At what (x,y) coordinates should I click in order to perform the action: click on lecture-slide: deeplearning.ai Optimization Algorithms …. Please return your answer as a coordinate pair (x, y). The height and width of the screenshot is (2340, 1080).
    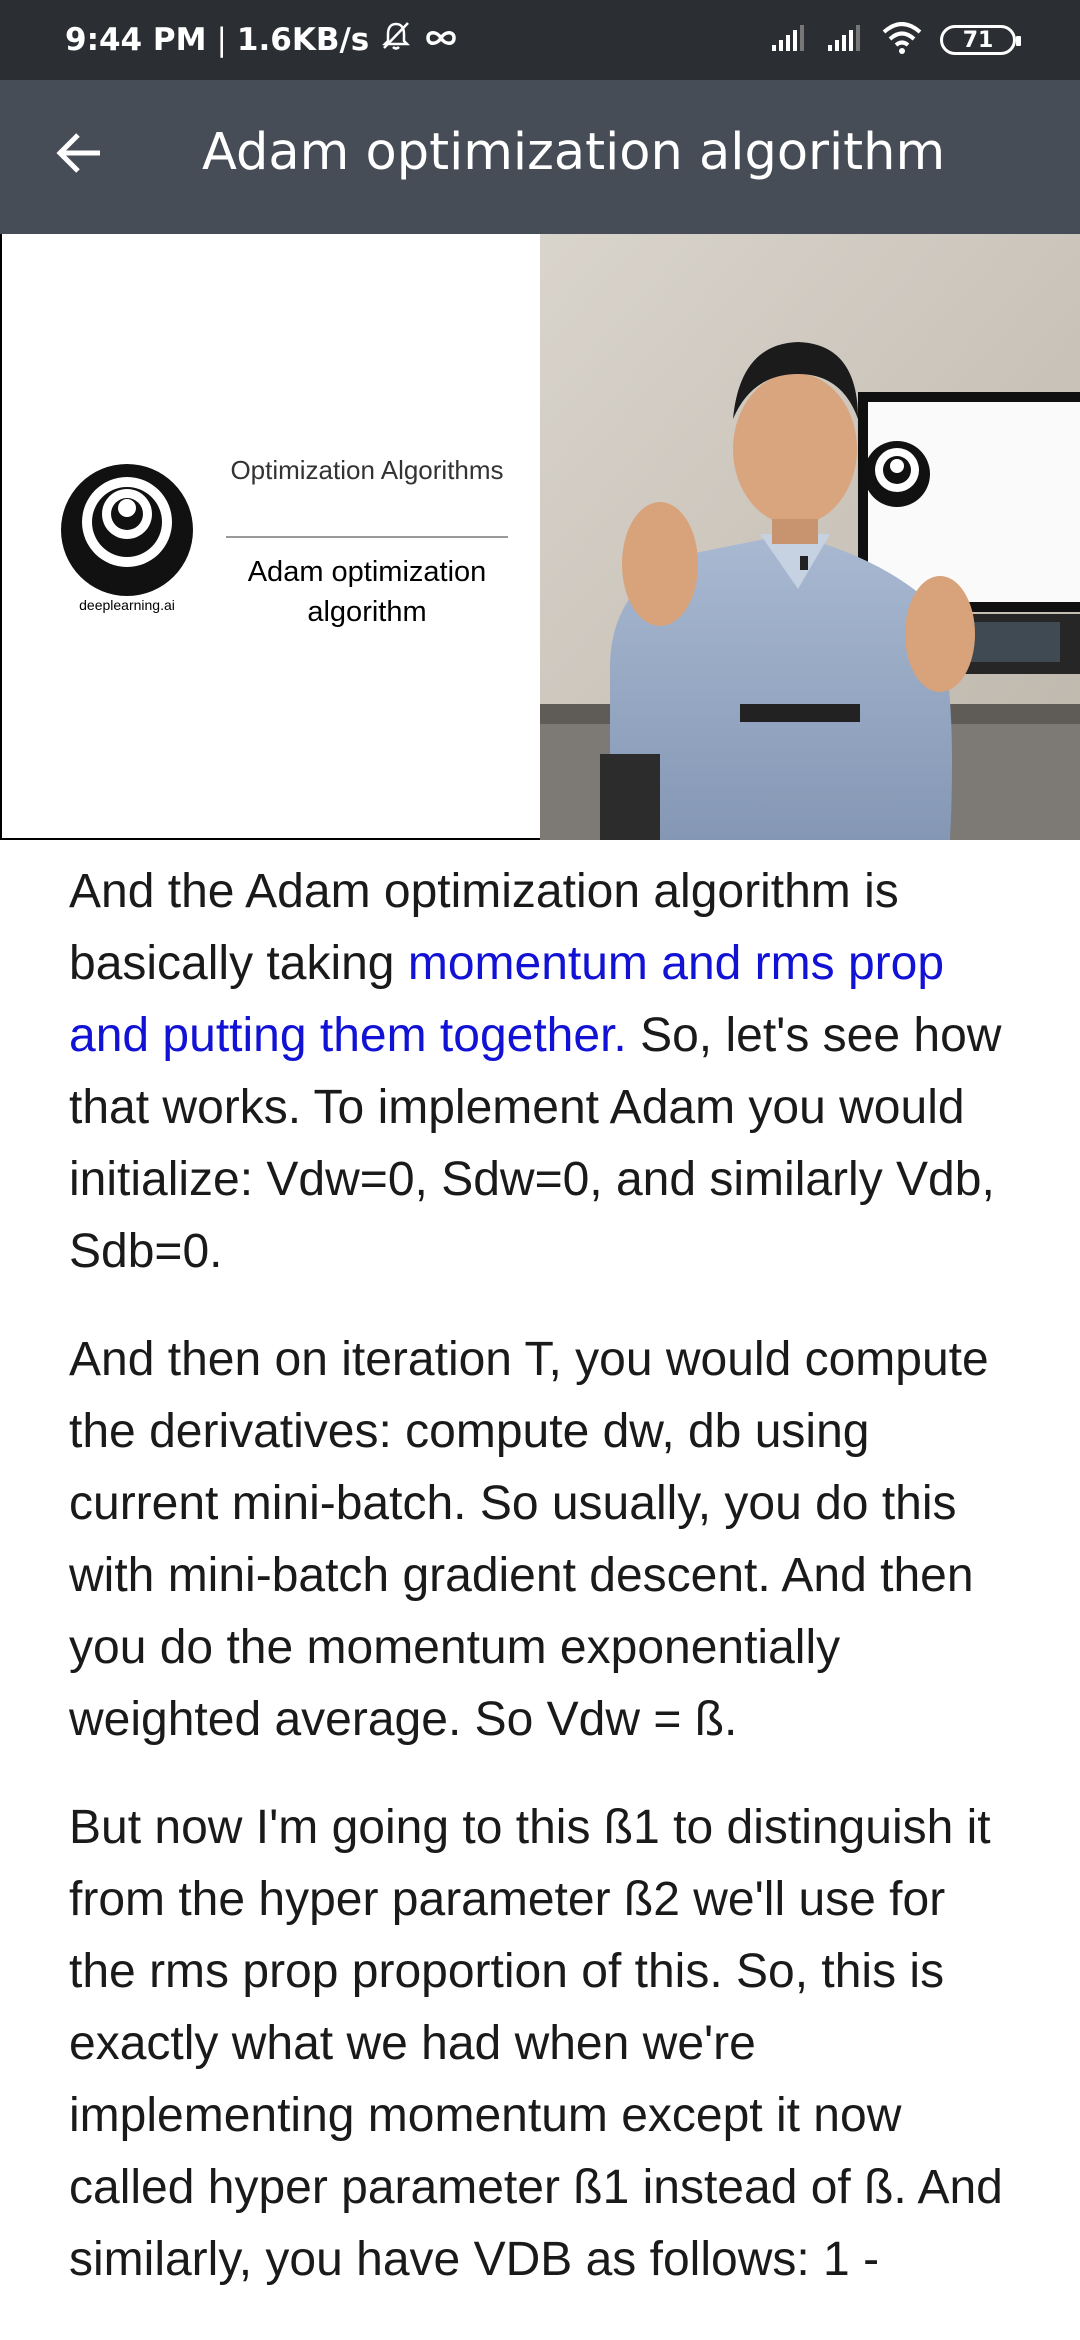
    Looking at the image, I should click on (270, 537).